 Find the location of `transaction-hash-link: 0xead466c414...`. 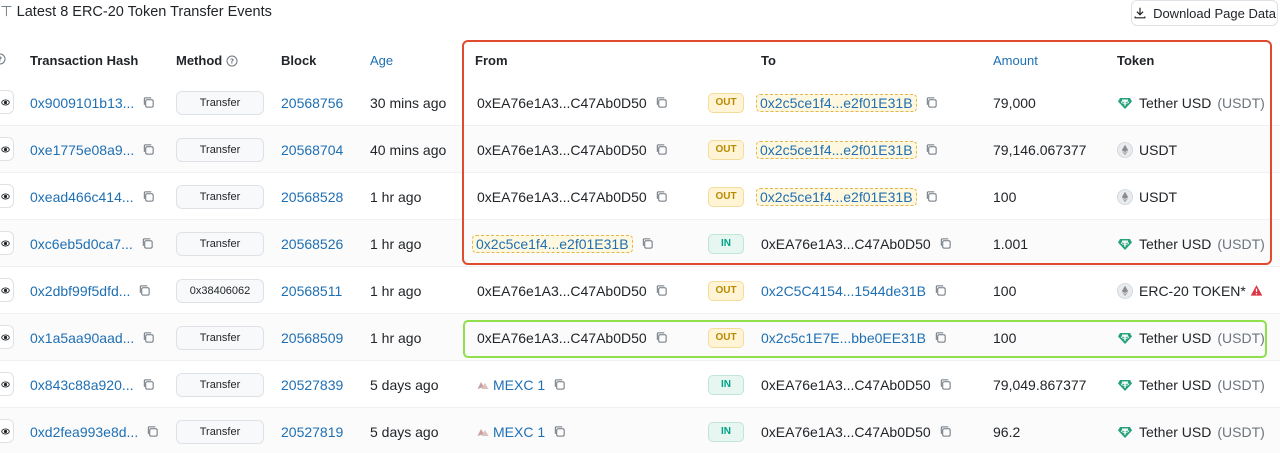

transaction-hash-link: 0xead466c414... is located at coordinates (82, 197).